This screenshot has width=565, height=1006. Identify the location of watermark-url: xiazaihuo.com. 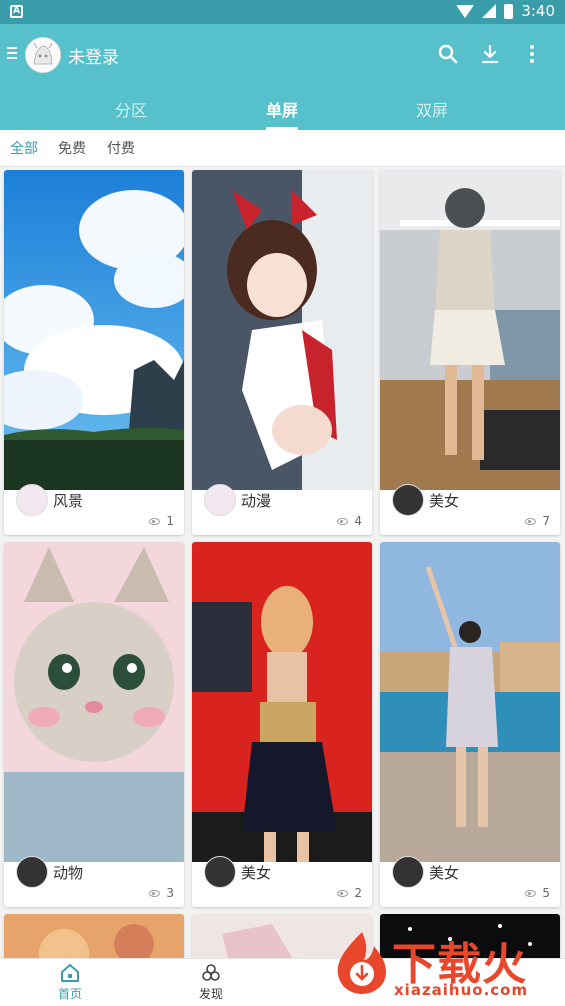
(461, 990).